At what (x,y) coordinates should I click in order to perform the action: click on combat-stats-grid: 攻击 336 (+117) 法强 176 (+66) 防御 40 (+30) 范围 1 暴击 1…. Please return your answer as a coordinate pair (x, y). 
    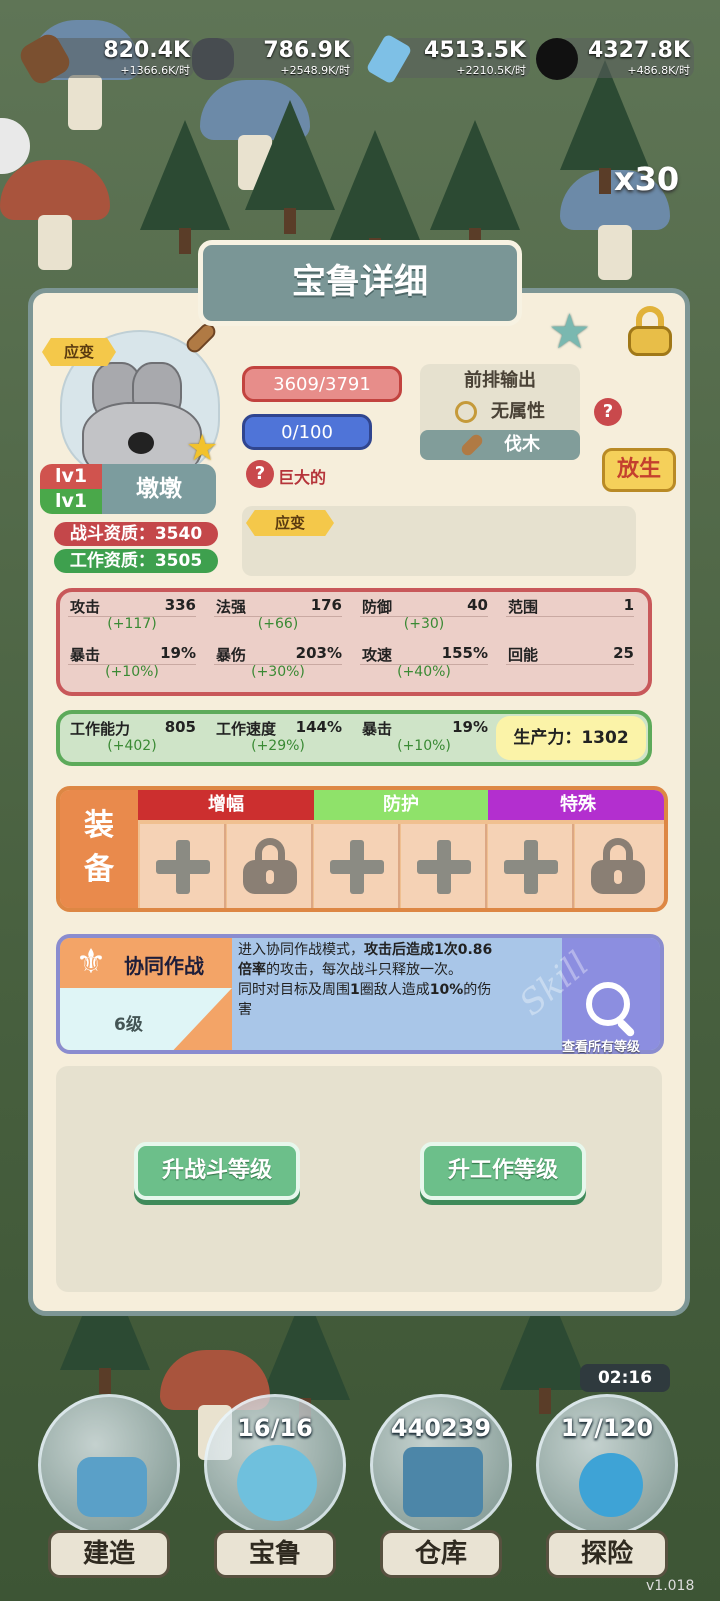
    Looking at the image, I should click on (354, 642).